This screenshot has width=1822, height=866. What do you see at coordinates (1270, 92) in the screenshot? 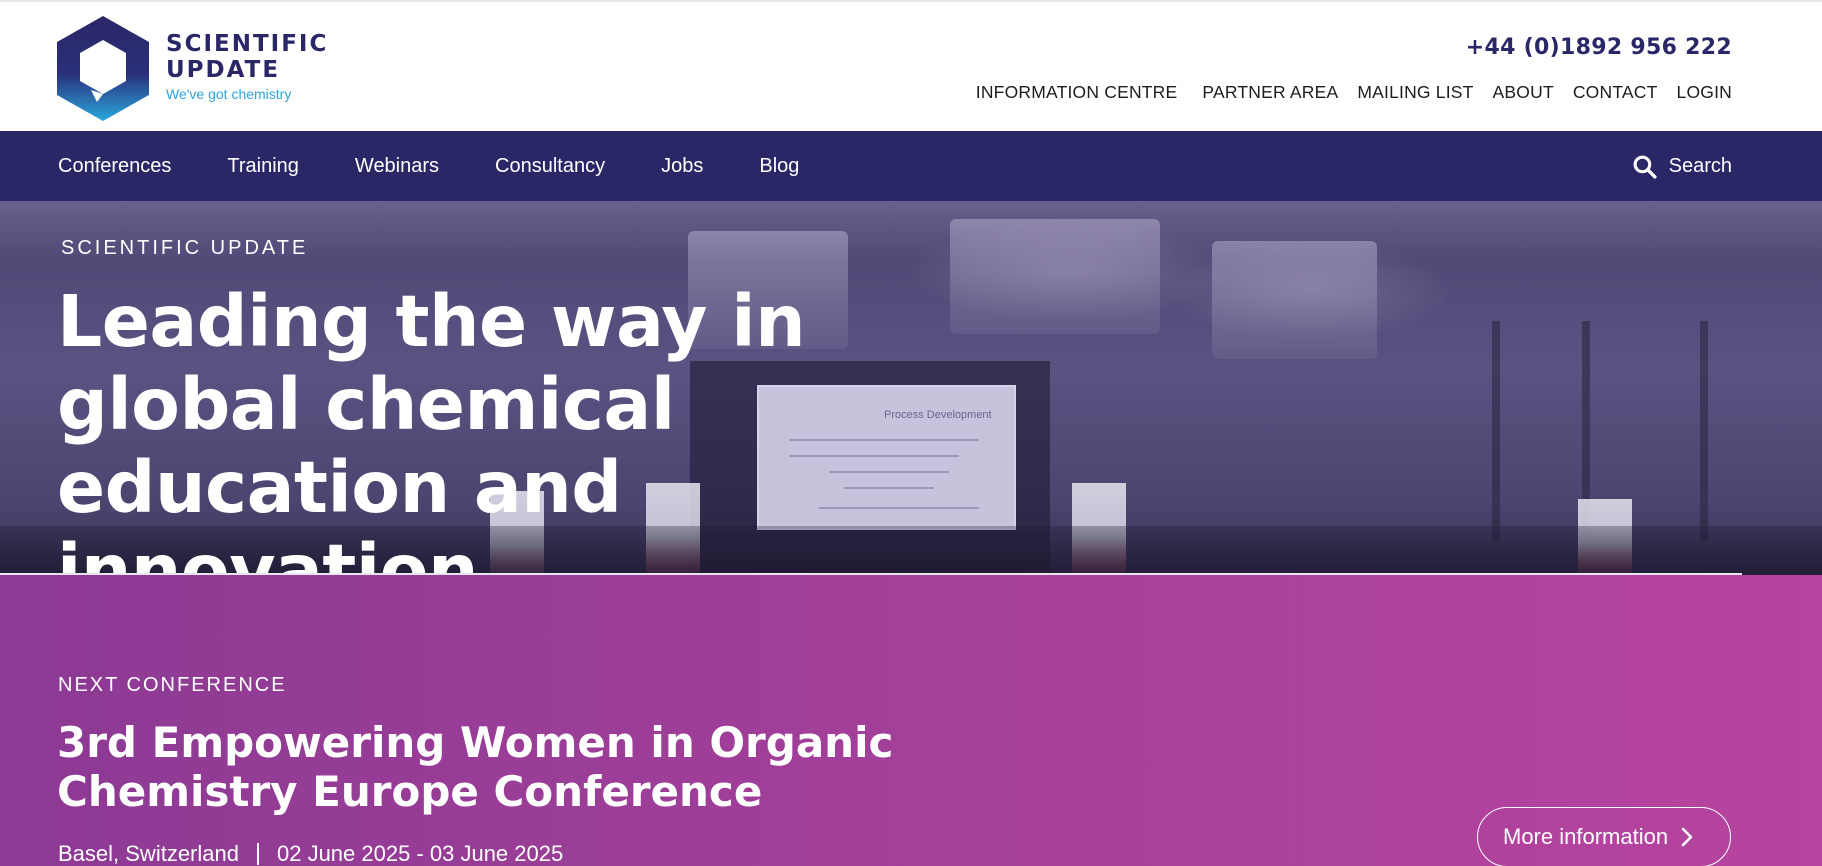
I see `util-link-partner-area: PARTNER AREA` at bounding box center [1270, 92].